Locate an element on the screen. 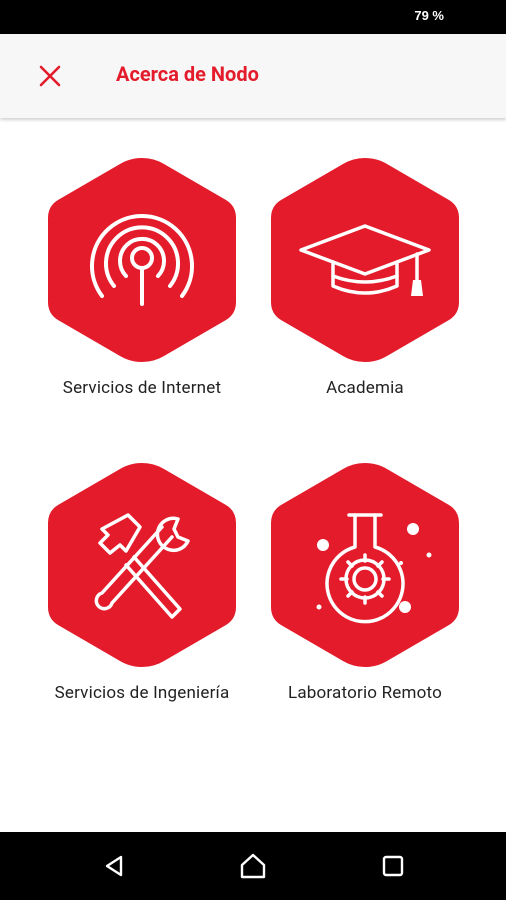 The width and height of the screenshot is (506, 900). app-bar: Acerca de Nodo is located at coordinates (253, 76).